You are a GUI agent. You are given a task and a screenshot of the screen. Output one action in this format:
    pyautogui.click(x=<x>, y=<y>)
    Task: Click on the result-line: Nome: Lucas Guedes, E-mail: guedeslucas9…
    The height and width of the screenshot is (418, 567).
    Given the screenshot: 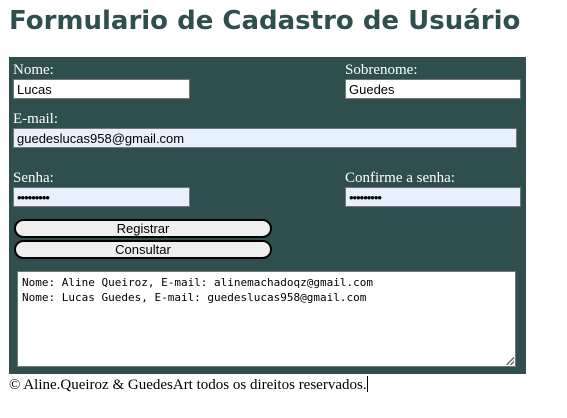 What is the action you would take?
    pyautogui.click(x=194, y=297)
    